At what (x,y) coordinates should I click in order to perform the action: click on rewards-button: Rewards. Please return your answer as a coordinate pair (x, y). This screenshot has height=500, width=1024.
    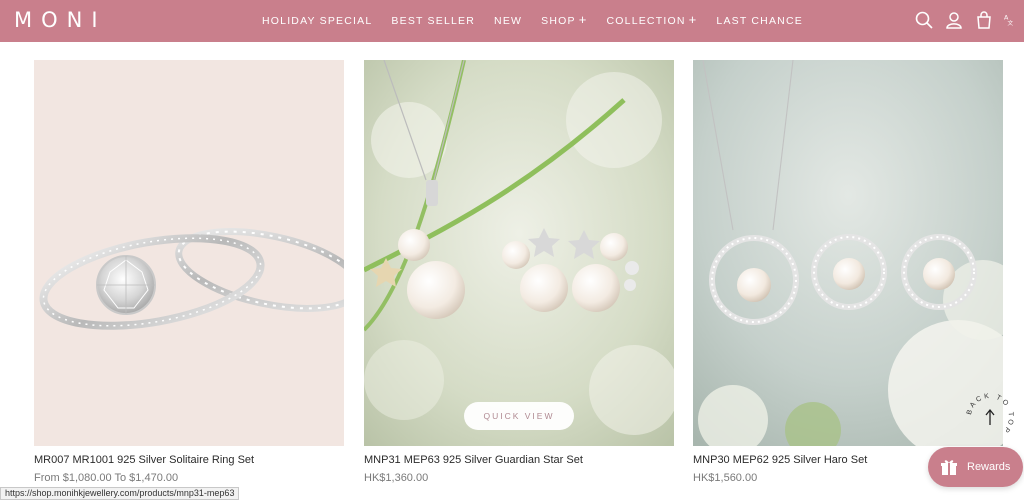
    Looking at the image, I should click on (975, 467).